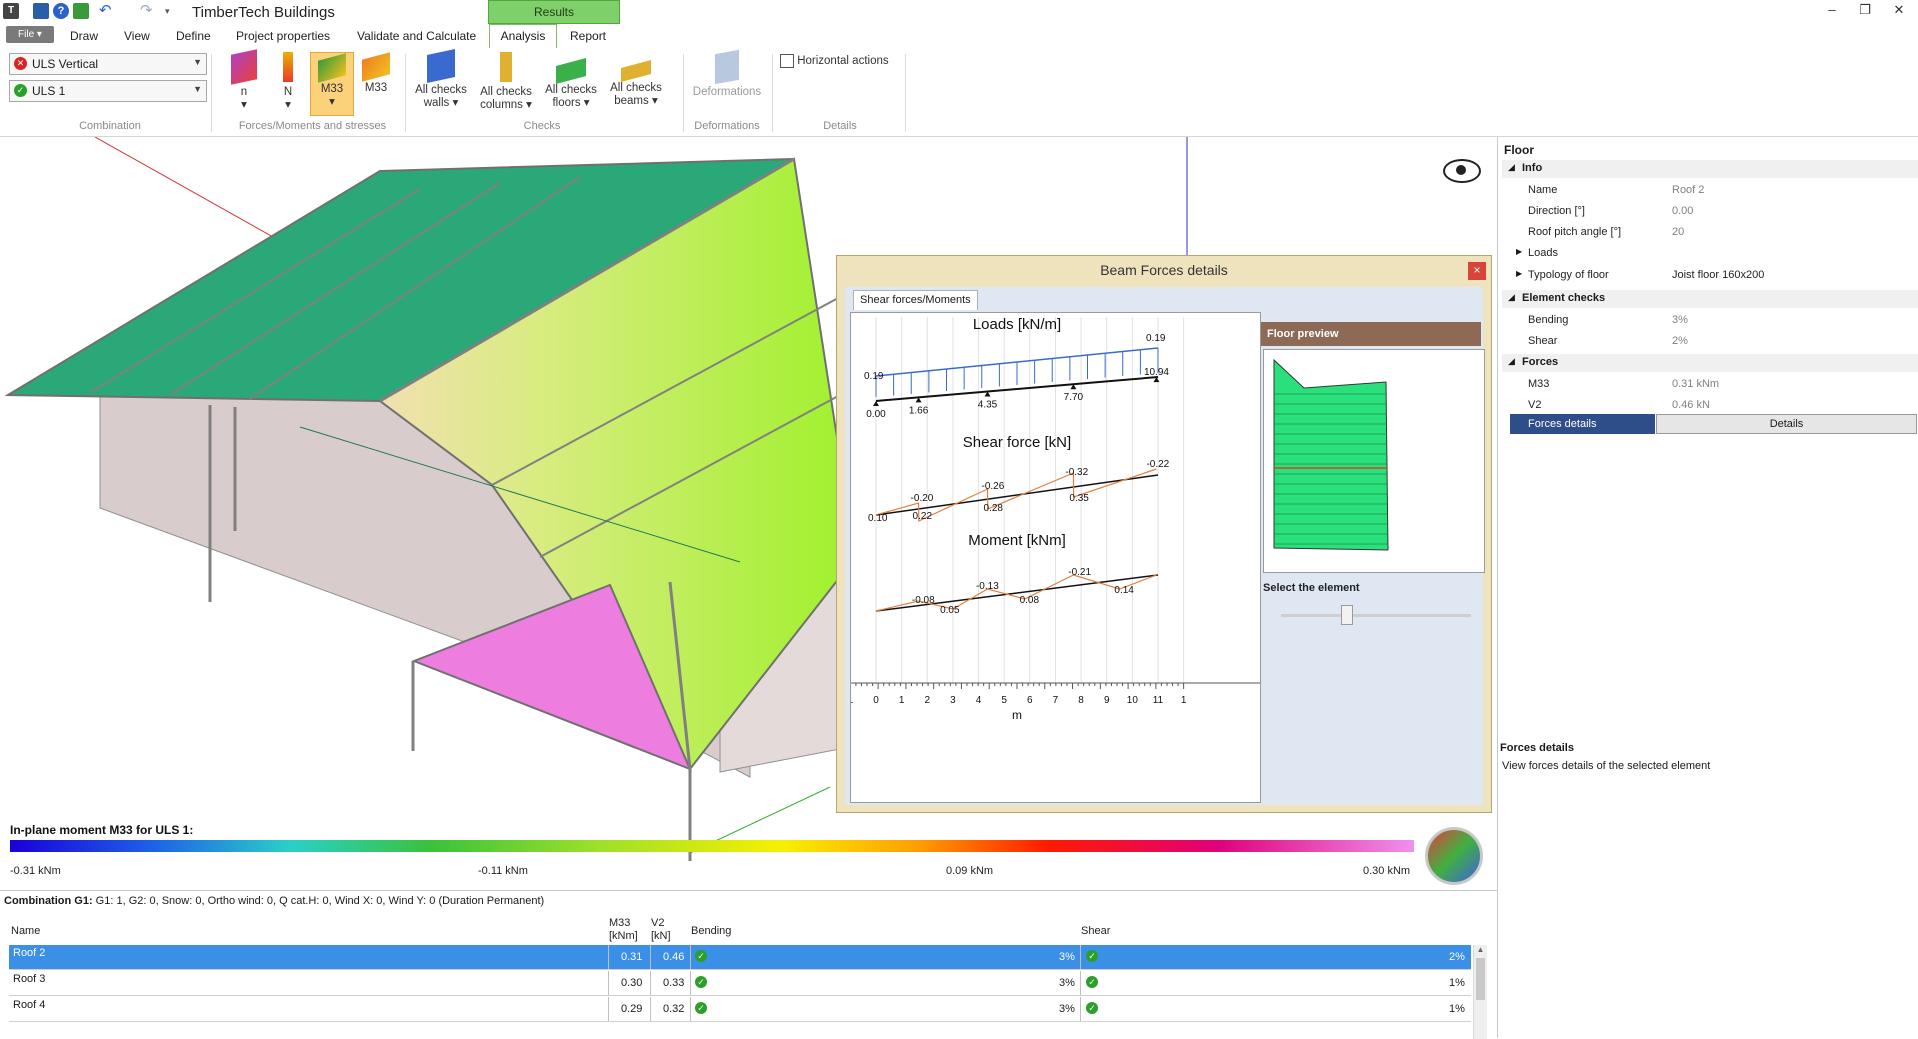  What do you see at coordinates (1713, 212) in the screenshot?
I see `prop-row: Direction [°] 0.00` at bounding box center [1713, 212].